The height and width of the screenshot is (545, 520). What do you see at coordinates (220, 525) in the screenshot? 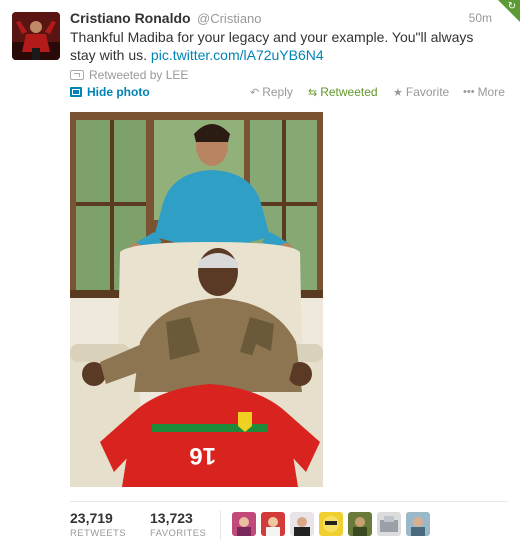
I see `stats-separator` at bounding box center [220, 525].